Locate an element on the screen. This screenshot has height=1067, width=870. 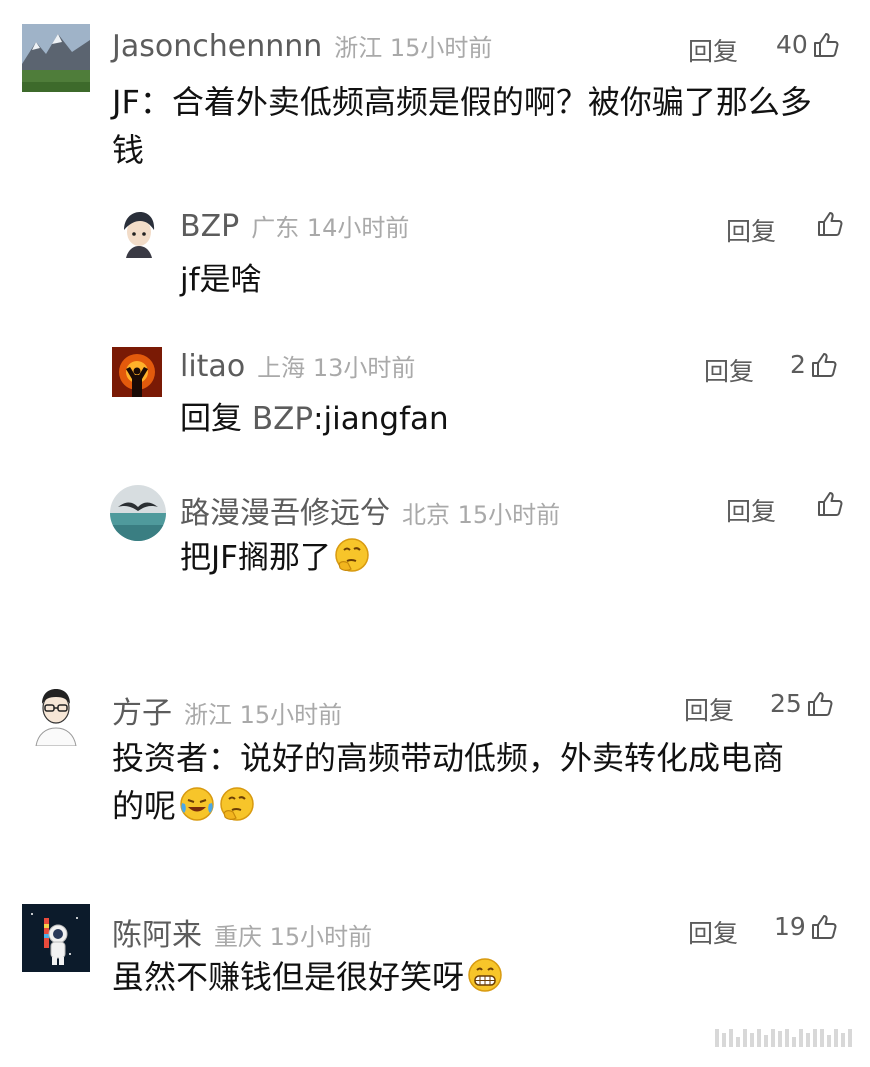
comment-text-line1: 投资者：说好的高频带动低频，外卖转化成电商 is located at coordinates (448, 758).